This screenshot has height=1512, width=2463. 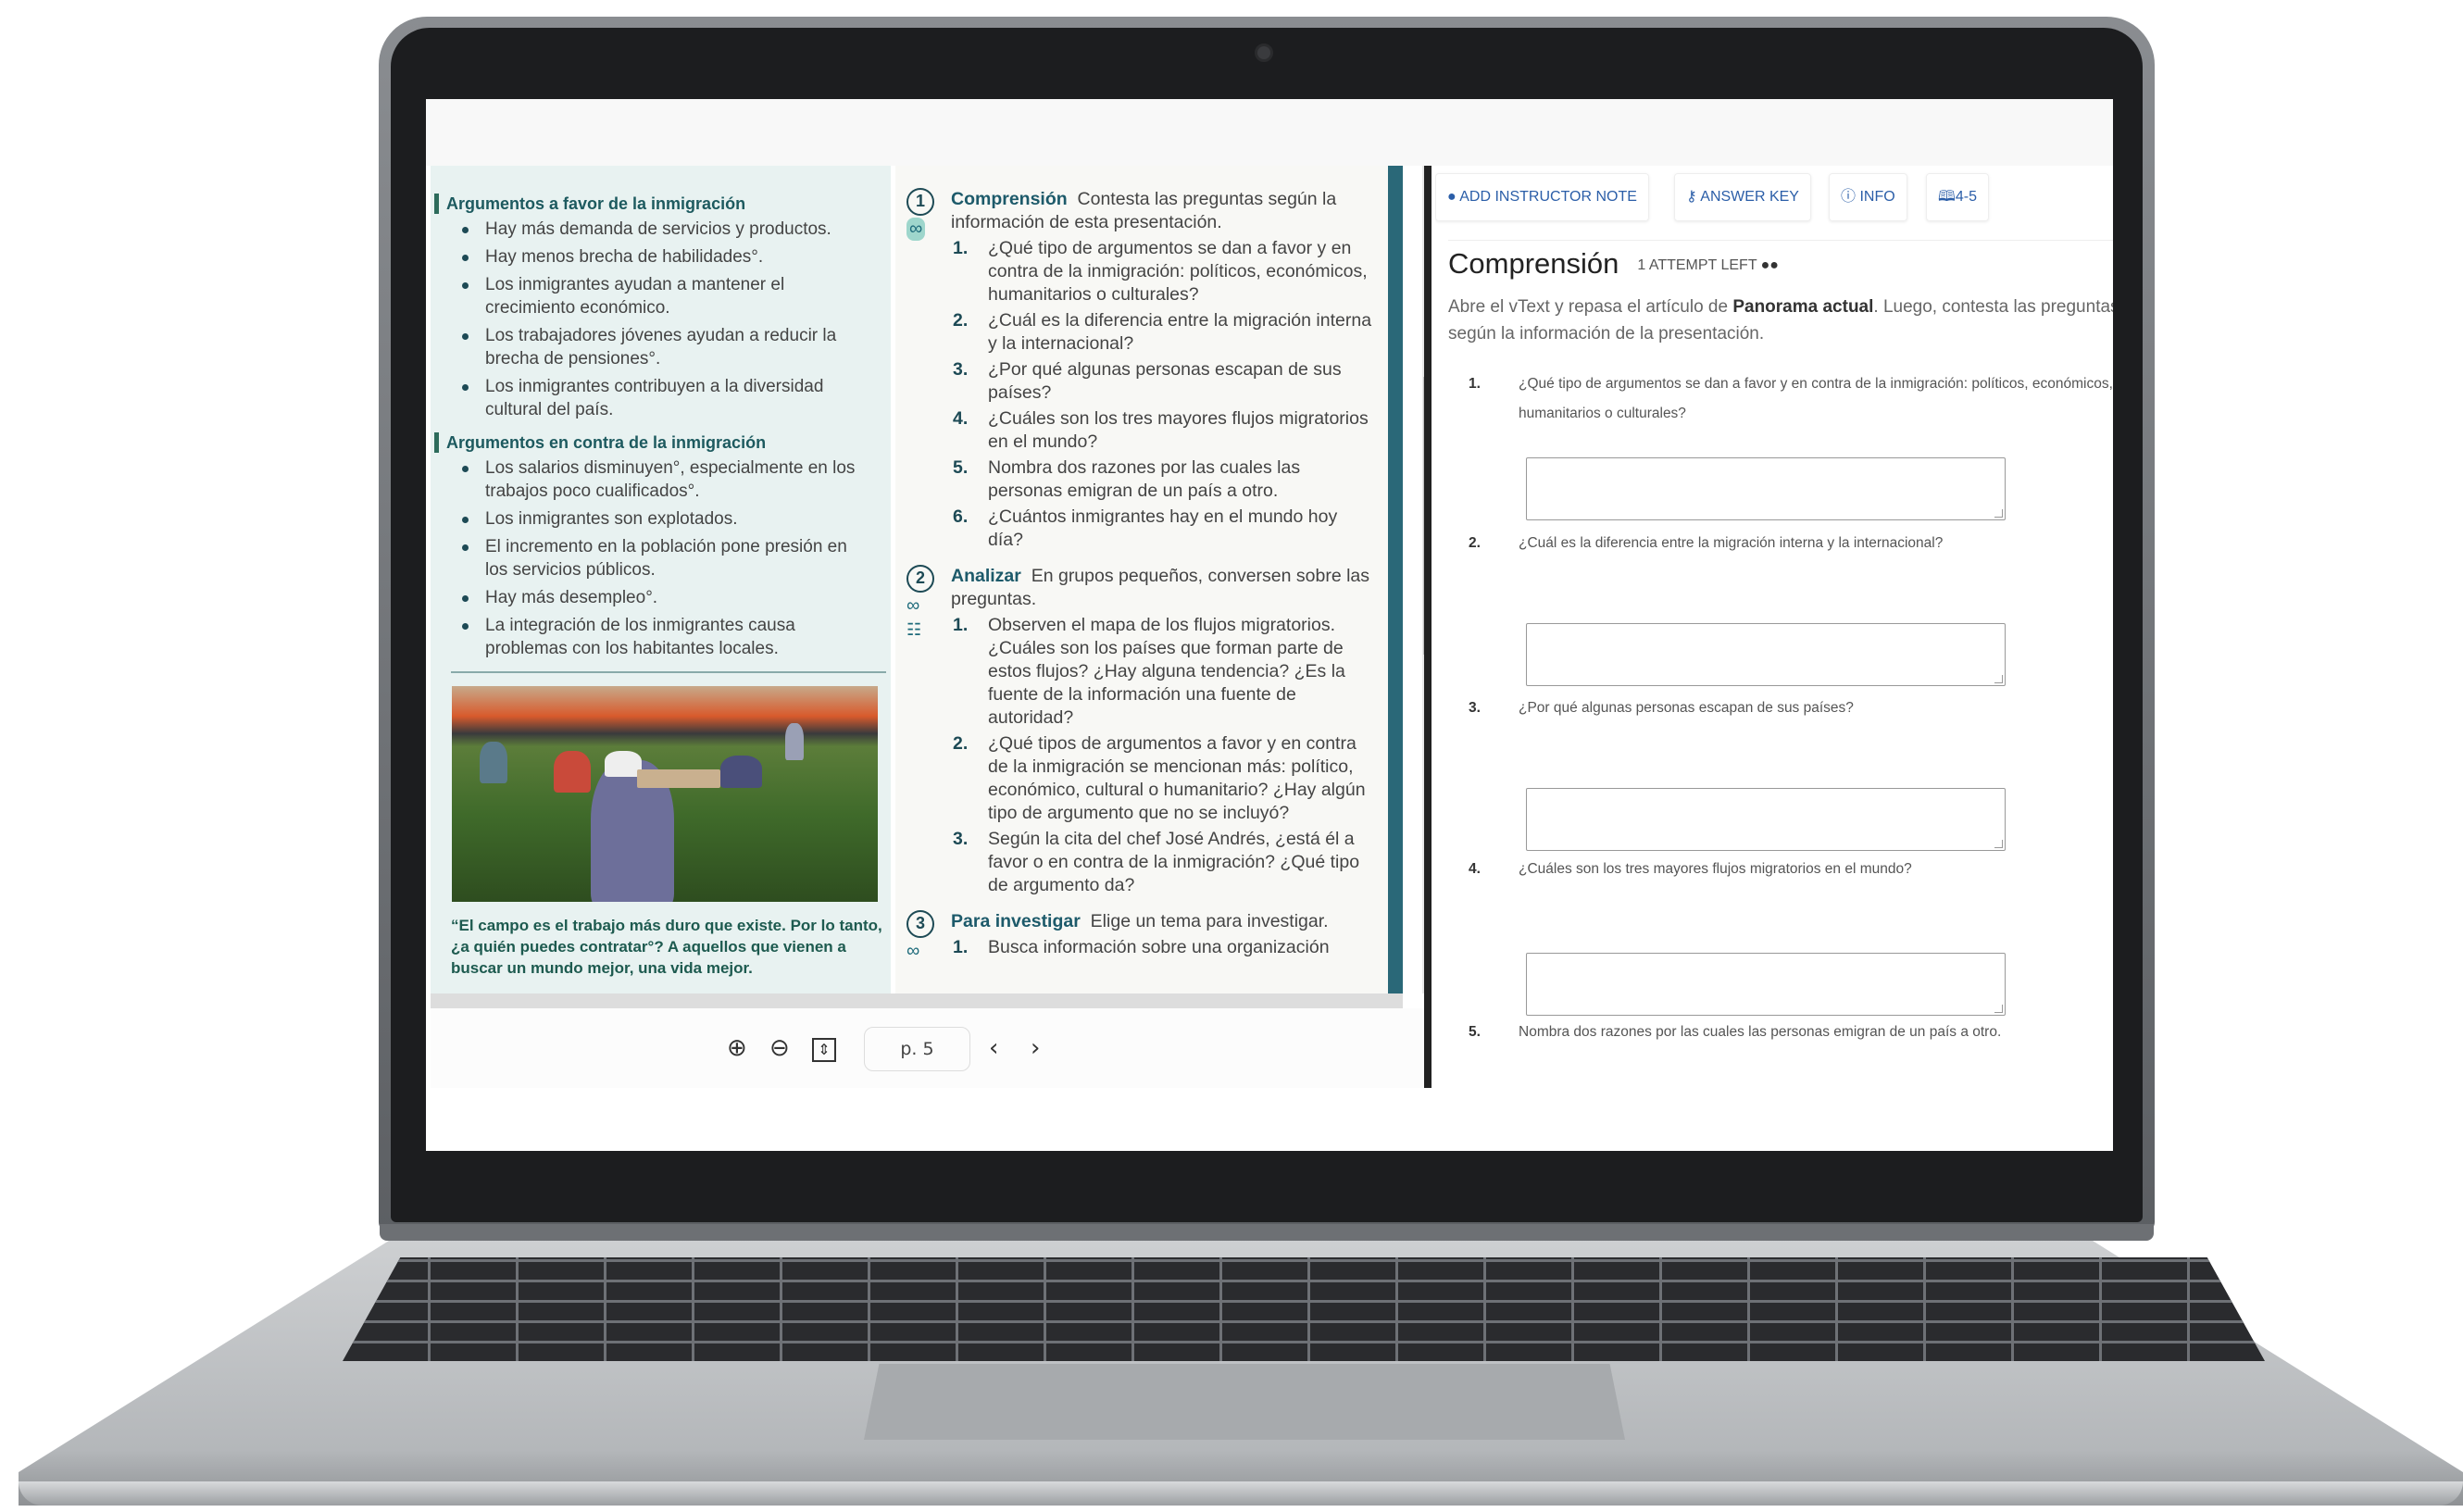 What do you see at coordinates (824, 1050) in the screenshot?
I see `fit-page-icon: ⇕` at bounding box center [824, 1050].